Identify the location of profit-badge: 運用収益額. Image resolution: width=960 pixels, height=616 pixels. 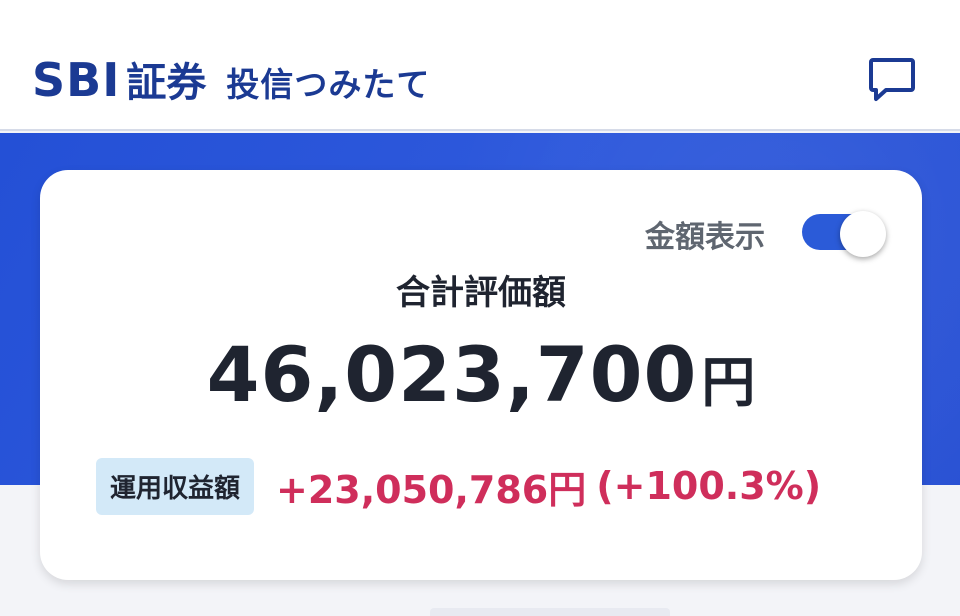
(175, 486).